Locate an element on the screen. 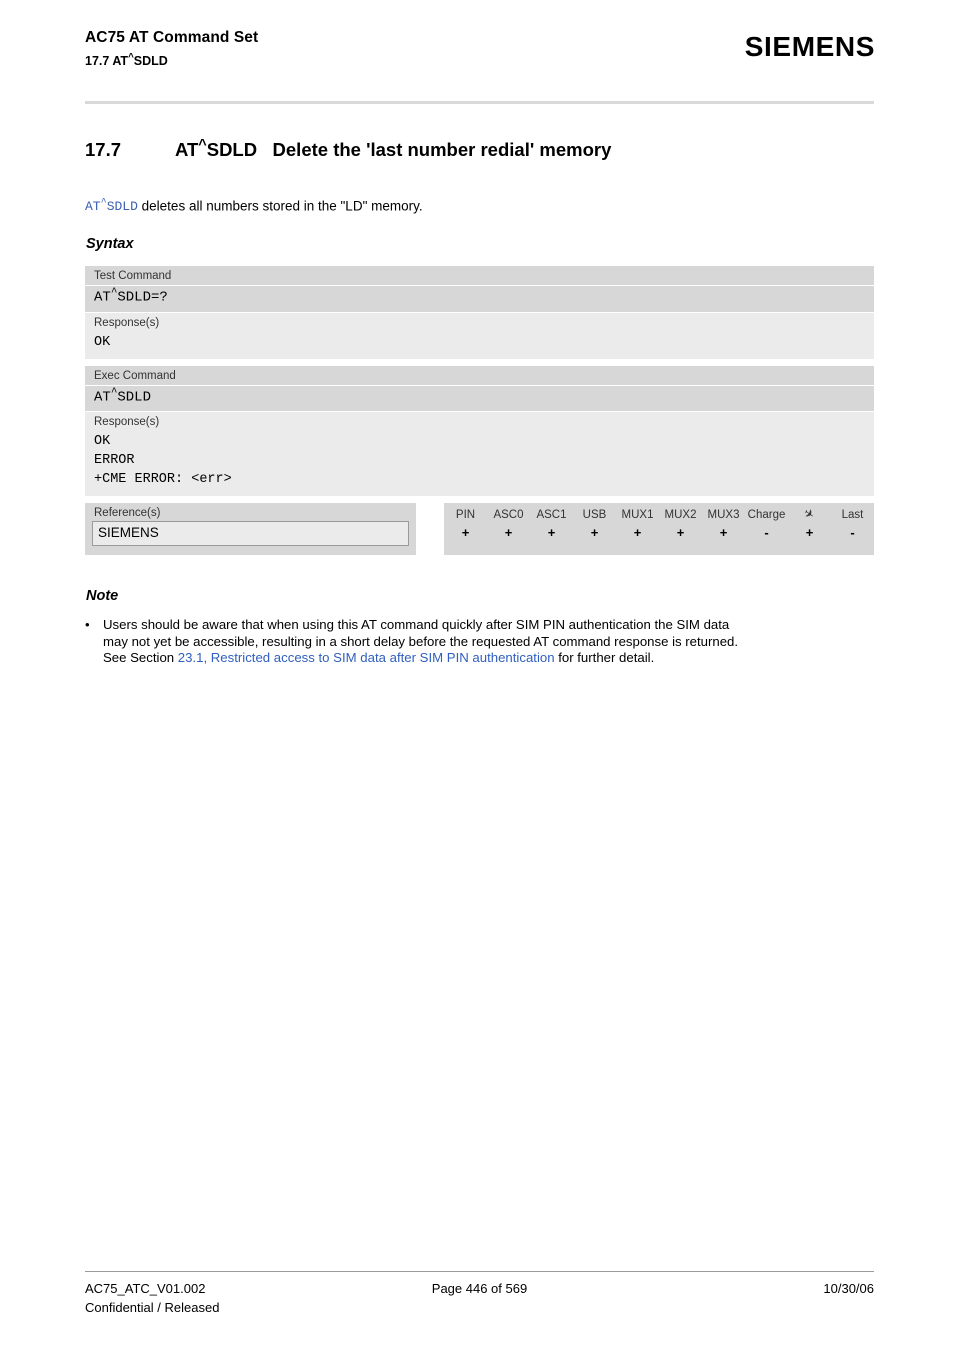  footer-page-number: Page 446 of 569 is located at coordinates (479, 1288).